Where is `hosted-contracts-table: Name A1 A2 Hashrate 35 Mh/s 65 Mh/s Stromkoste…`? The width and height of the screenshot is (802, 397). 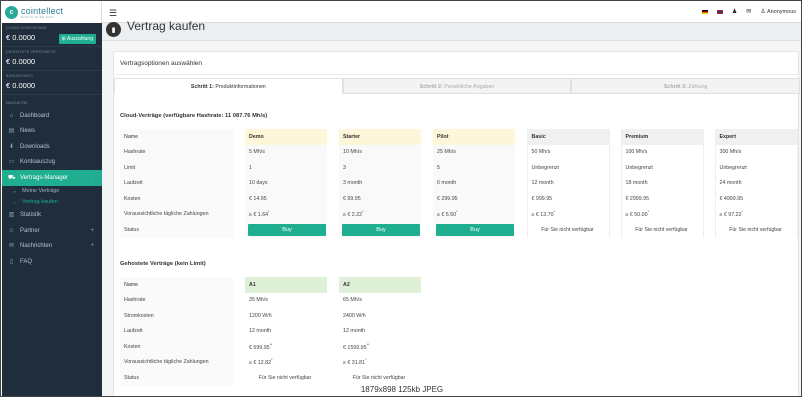 hosted-contracts-table: Name A1 A2 Hashrate 35 Mh/s 65 Mh/s Stromkoste… is located at coordinates (271, 331).